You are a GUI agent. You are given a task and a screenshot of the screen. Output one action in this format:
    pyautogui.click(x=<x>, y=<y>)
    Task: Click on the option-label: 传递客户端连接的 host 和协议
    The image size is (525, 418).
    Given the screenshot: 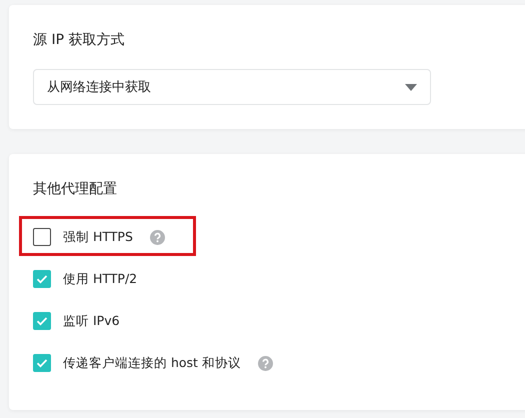 What is the action you would take?
    pyautogui.click(x=152, y=363)
    